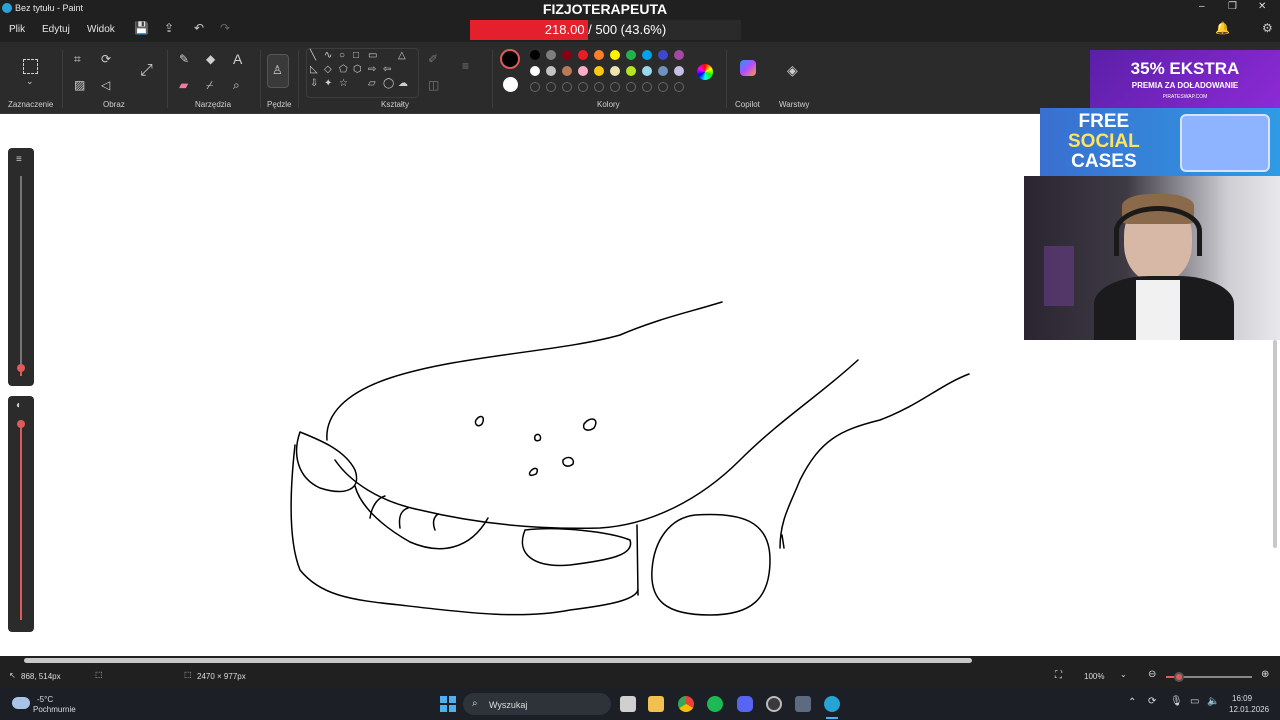  What do you see at coordinates (278, 71) in the screenshot?
I see `brush-button: ♙` at bounding box center [278, 71].